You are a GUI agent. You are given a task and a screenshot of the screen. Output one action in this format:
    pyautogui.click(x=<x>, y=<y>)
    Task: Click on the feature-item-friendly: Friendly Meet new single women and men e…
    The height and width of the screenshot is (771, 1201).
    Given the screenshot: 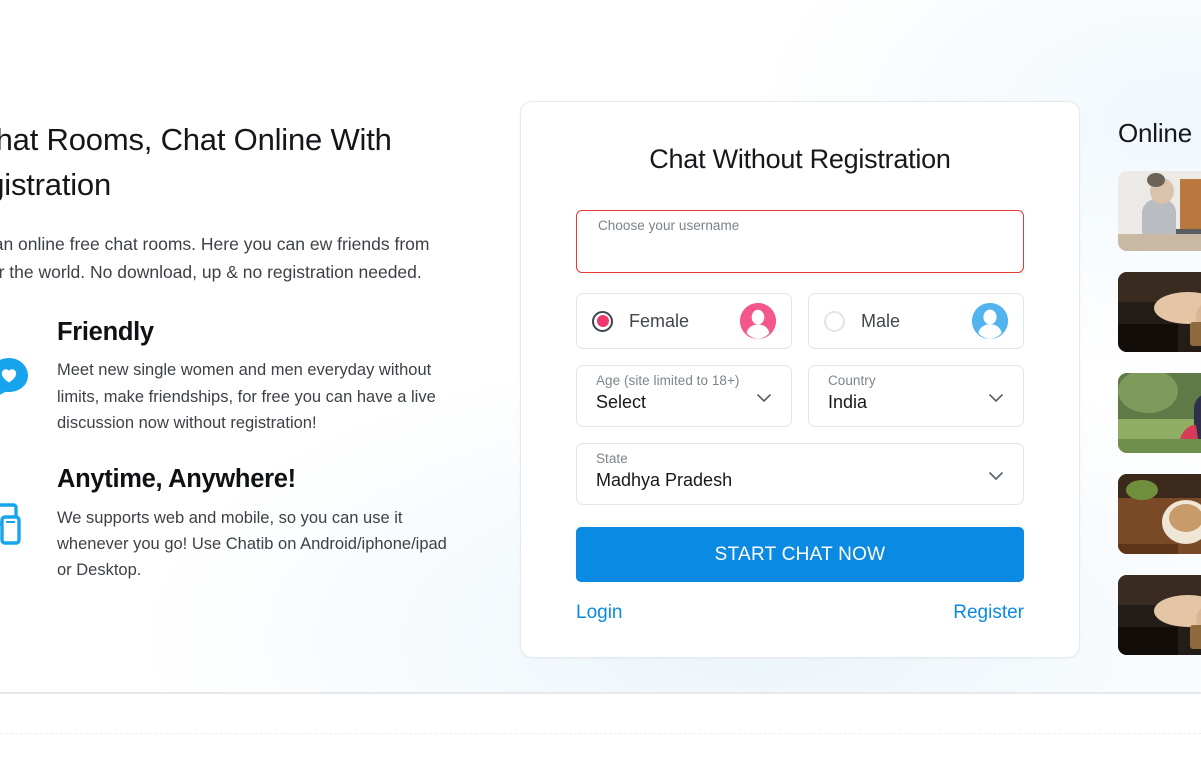 What is the action you would take?
    pyautogui.click(x=234, y=376)
    